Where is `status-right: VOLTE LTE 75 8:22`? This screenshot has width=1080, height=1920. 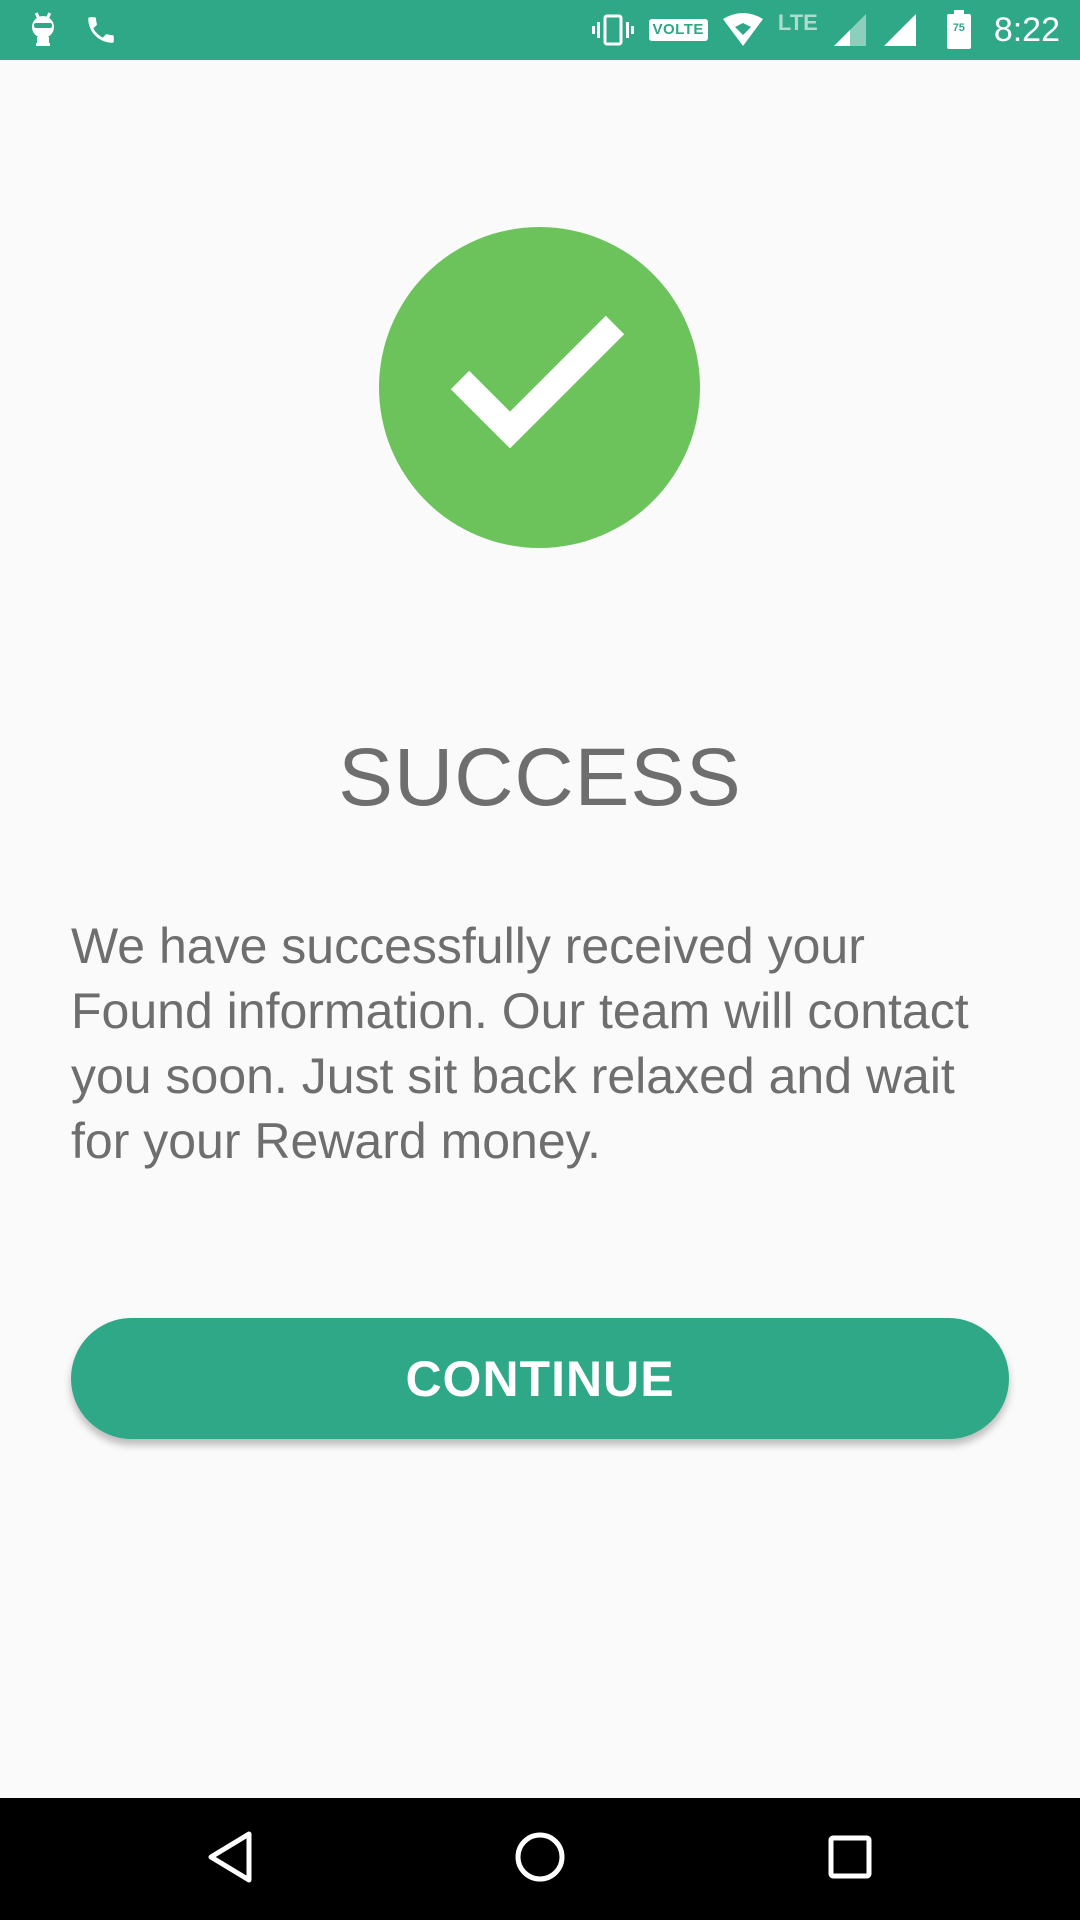 status-right: VOLTE LTE 75 8:22 is located at coordinates (825, 30).